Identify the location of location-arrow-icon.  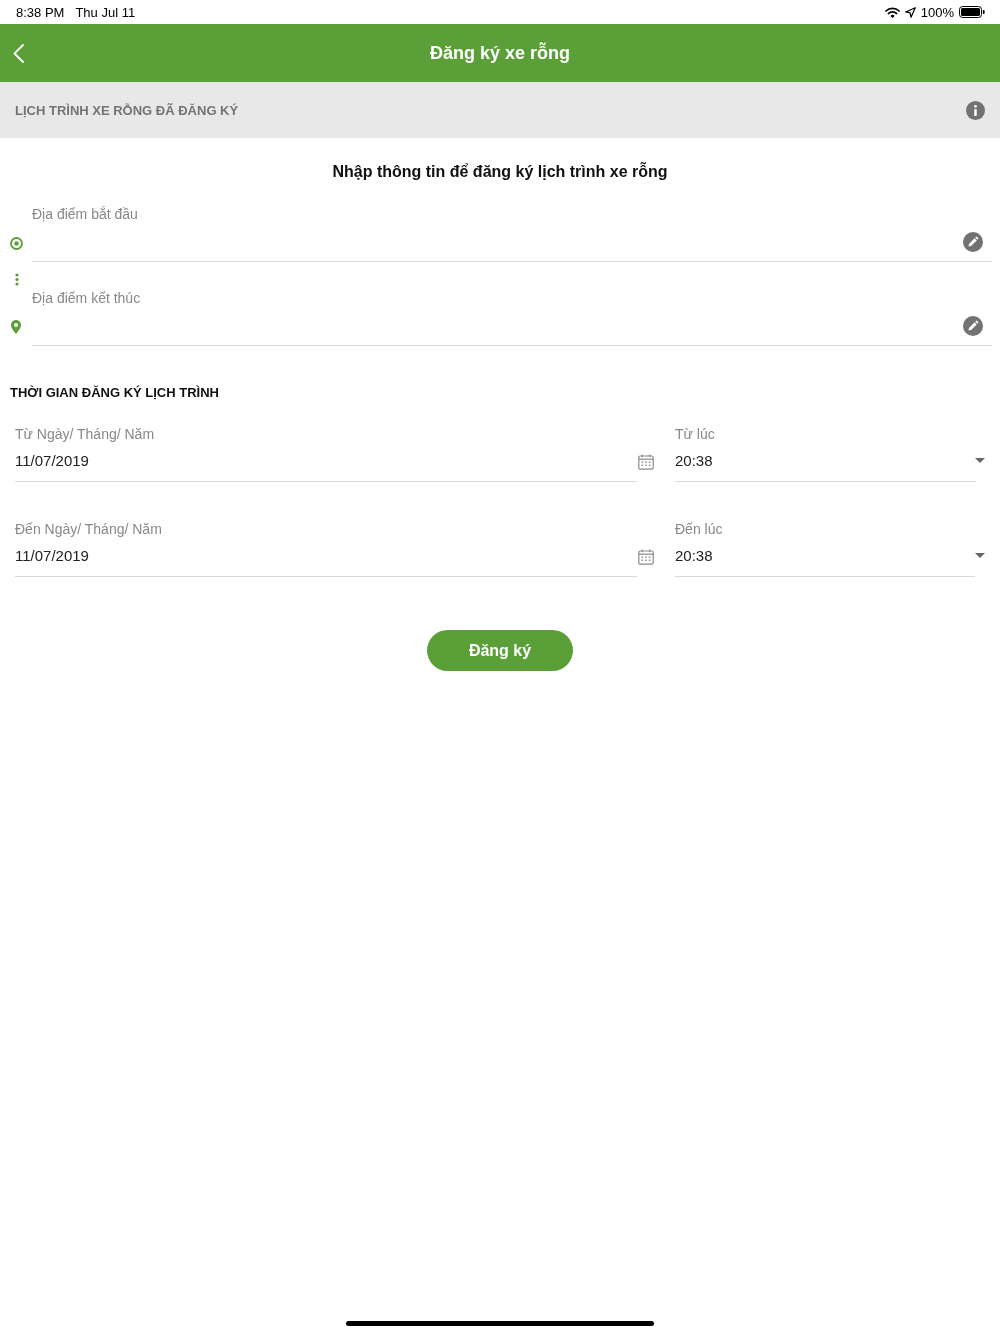
(910, 12).